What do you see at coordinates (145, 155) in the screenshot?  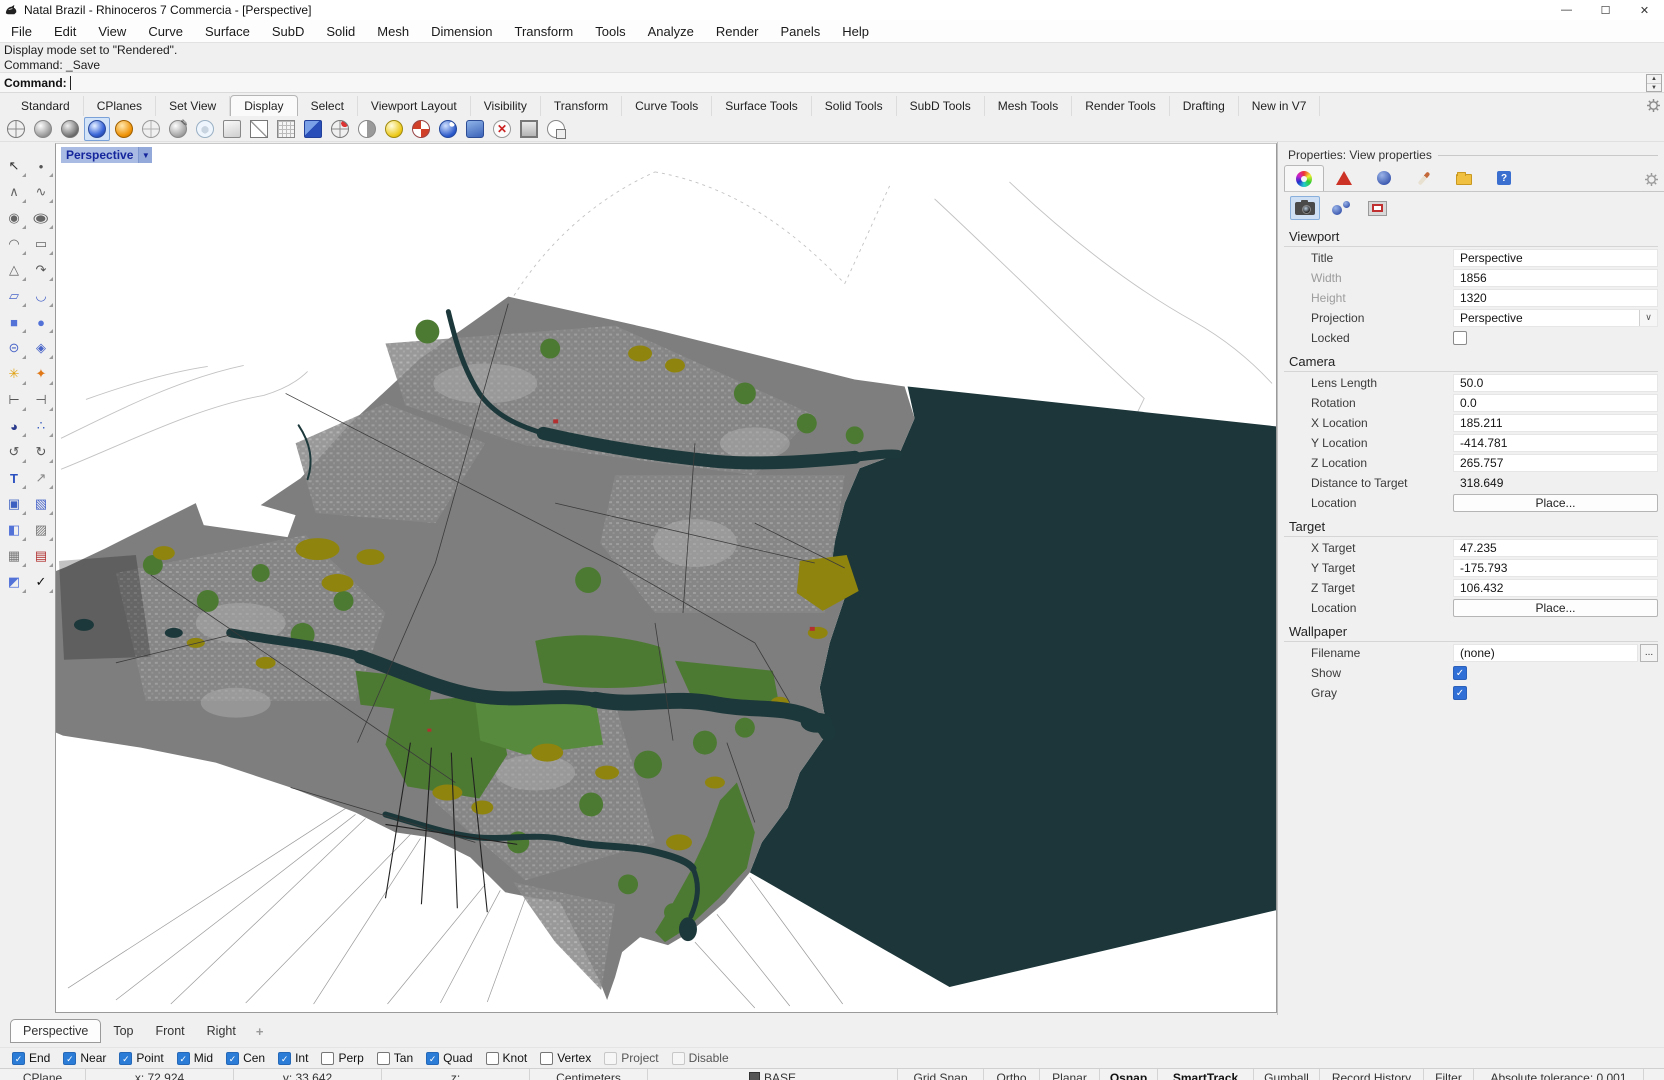 I see `chevron-down-icon: ▼` at bounding box center [145, 155].